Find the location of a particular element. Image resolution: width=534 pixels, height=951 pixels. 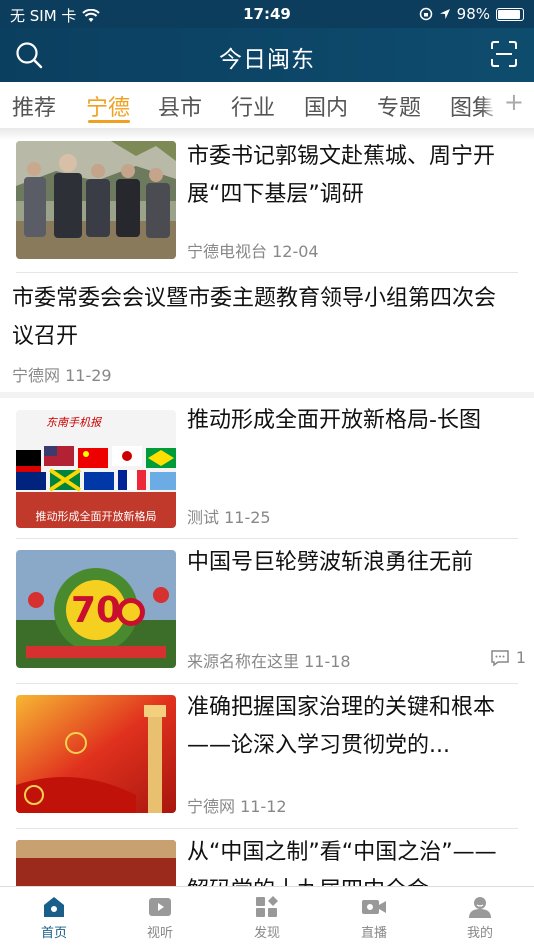

comment-icon is located at coordinates (500, 657).